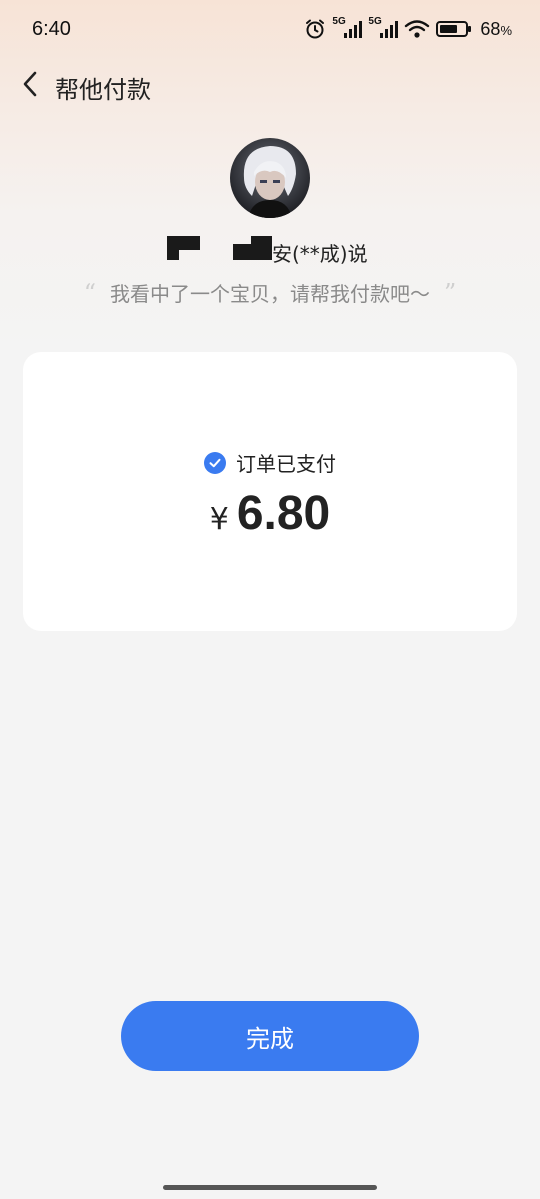  What do you see at coordinates (270, 1187) in the screenshot?
I see `home-indicator` at bounding box center [270, 1187].